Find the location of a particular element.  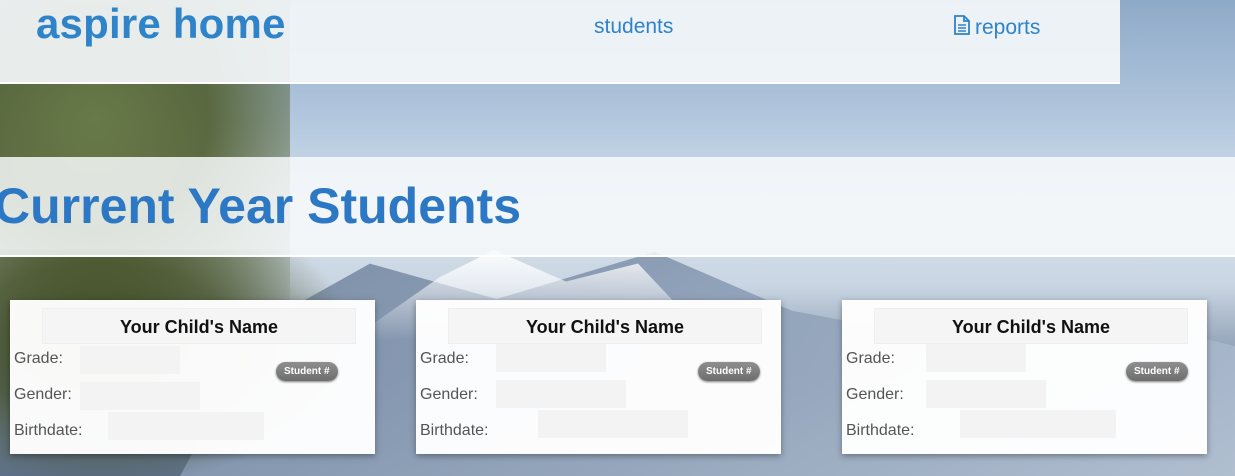

nav-reports-link: reports is located at coordinates (996, 28).